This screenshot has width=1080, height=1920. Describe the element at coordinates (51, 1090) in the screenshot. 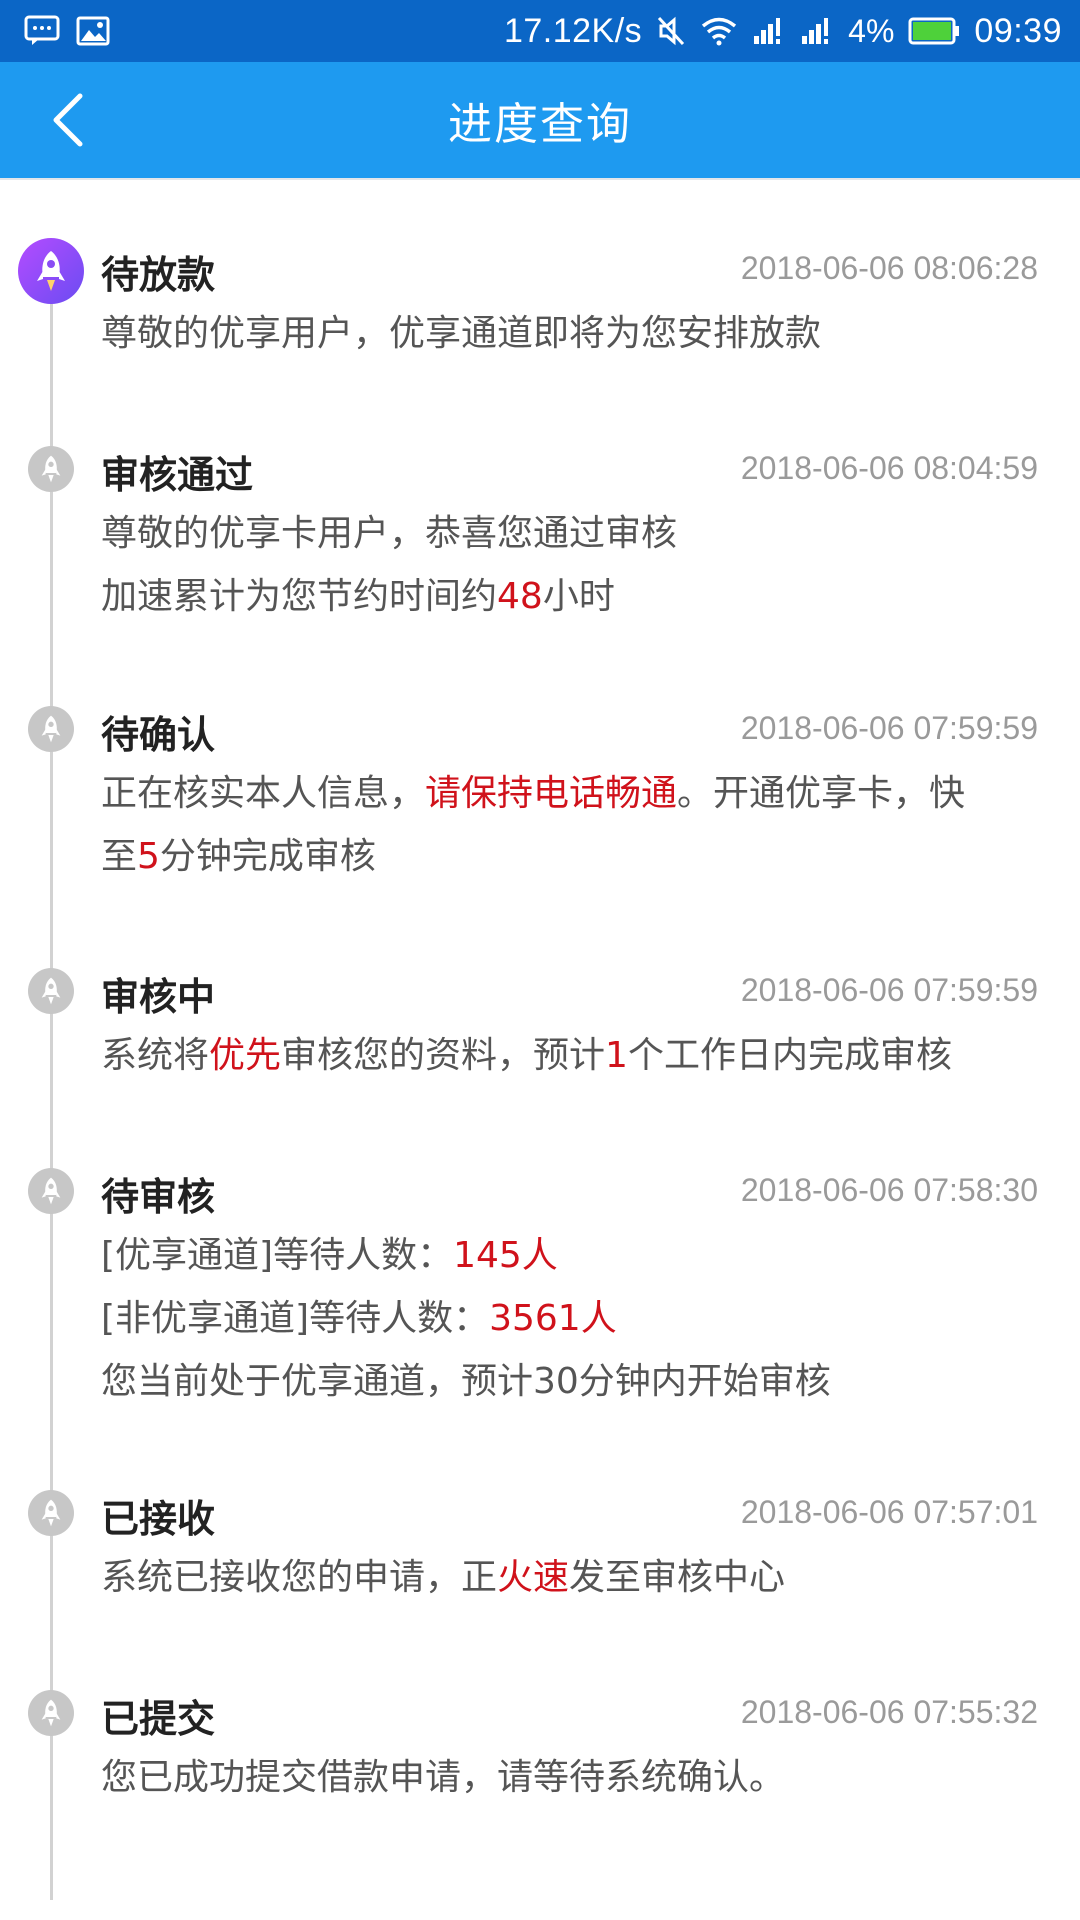

I see `timeline-line` at that location.